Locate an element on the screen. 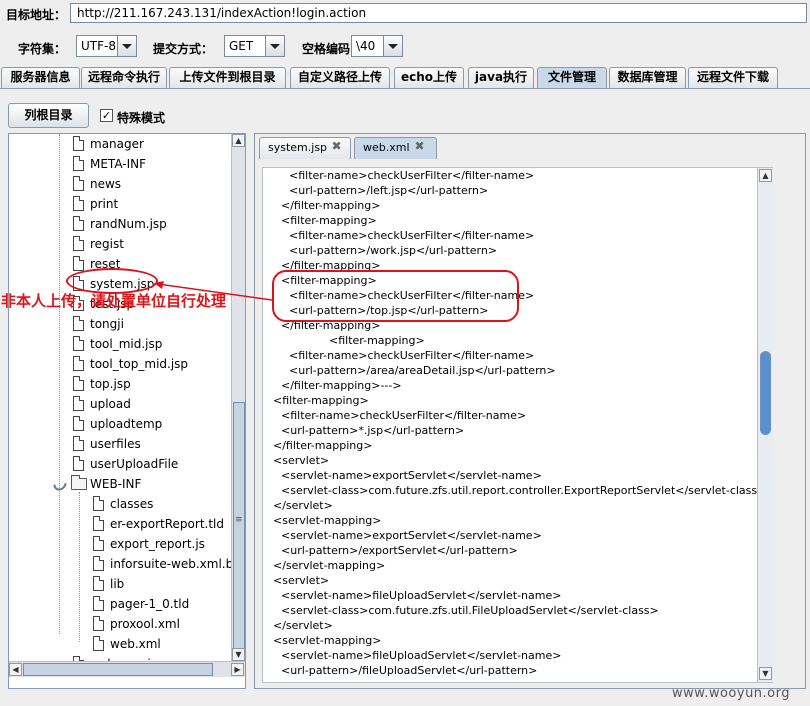  tab-label: 数据库管理 is located at coordinates (647, 77).